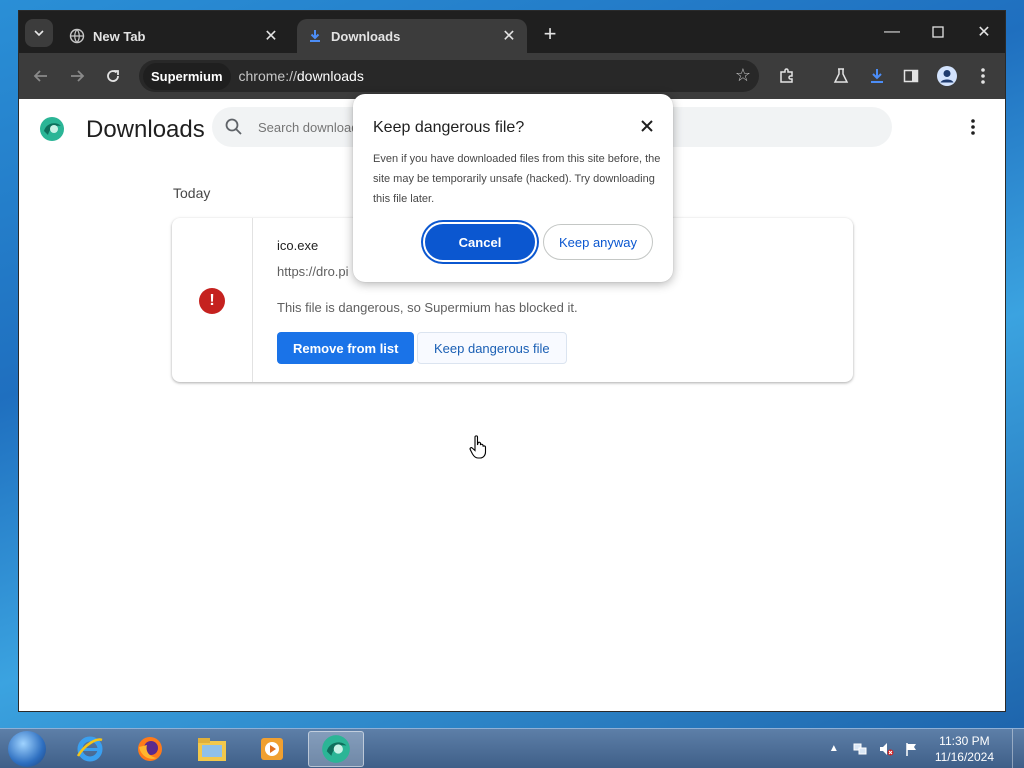  I want to click on search-icon, so click(233, 126).